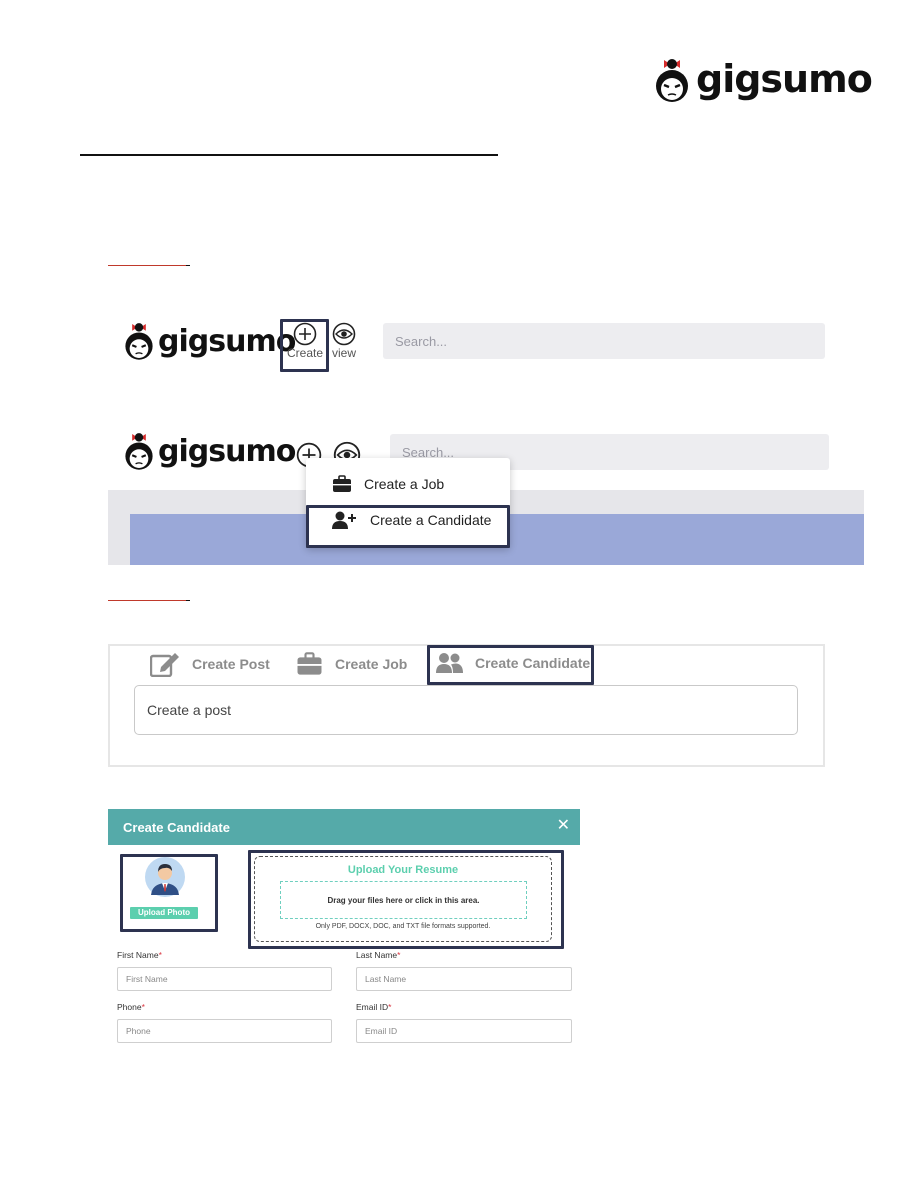 The width and height of the screenshot is (918, 1188). What do you see at coordinates (176, 827) in the screenshot?
I see `modal-title: Create Candidate` at bounding box center [176, 827].